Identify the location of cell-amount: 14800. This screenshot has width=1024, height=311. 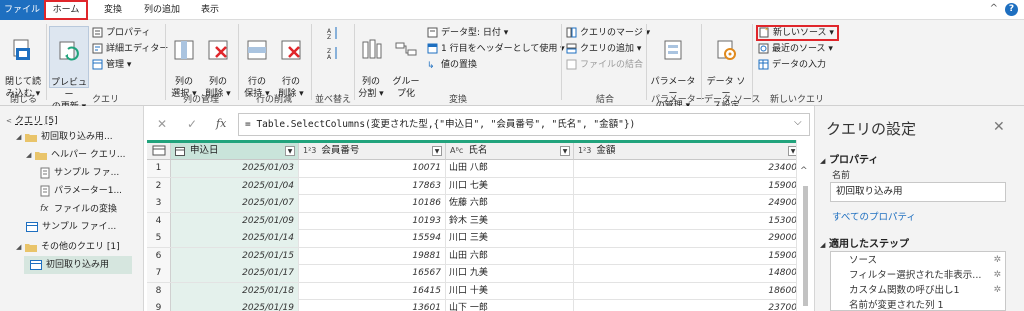
(688, 273).